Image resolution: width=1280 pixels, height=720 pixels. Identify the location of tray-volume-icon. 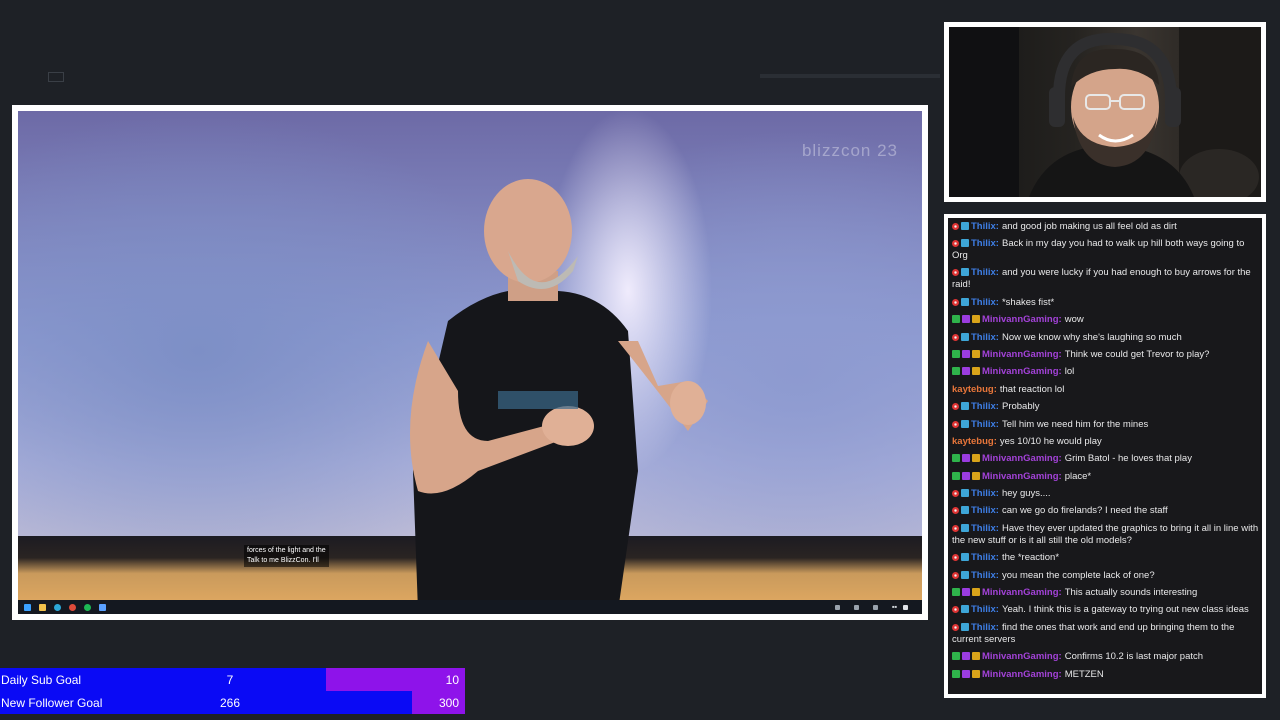
(876, 607).